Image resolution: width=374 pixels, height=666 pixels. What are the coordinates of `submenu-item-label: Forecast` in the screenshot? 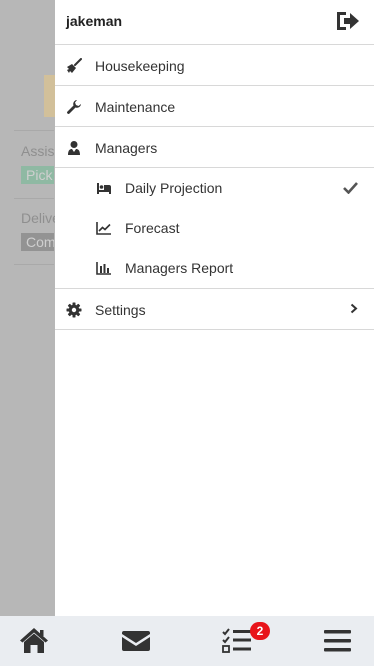 It's located at (152, 228).